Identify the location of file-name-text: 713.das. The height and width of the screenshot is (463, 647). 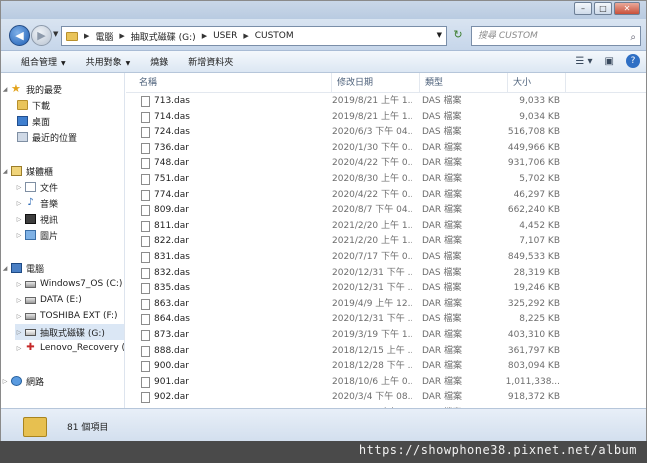
(172, 101).